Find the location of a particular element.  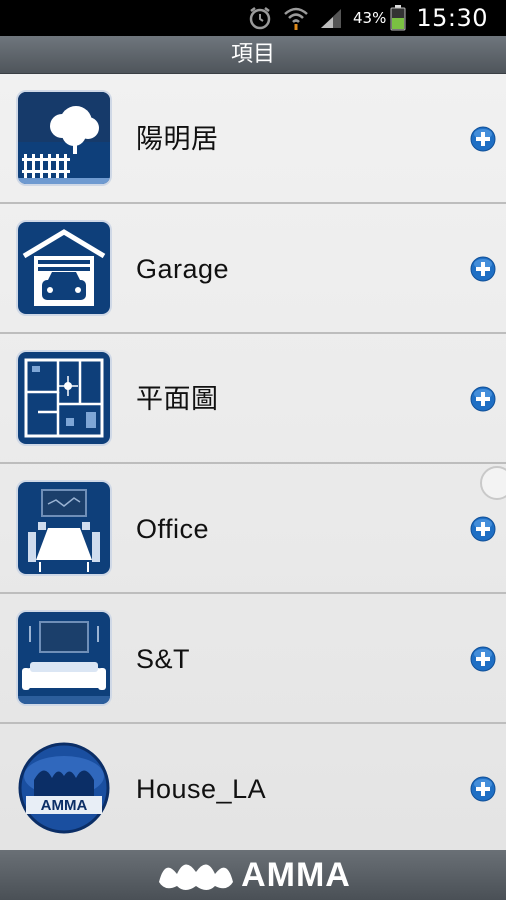

svg-text: AMMA is located at coordinates (64, 805).